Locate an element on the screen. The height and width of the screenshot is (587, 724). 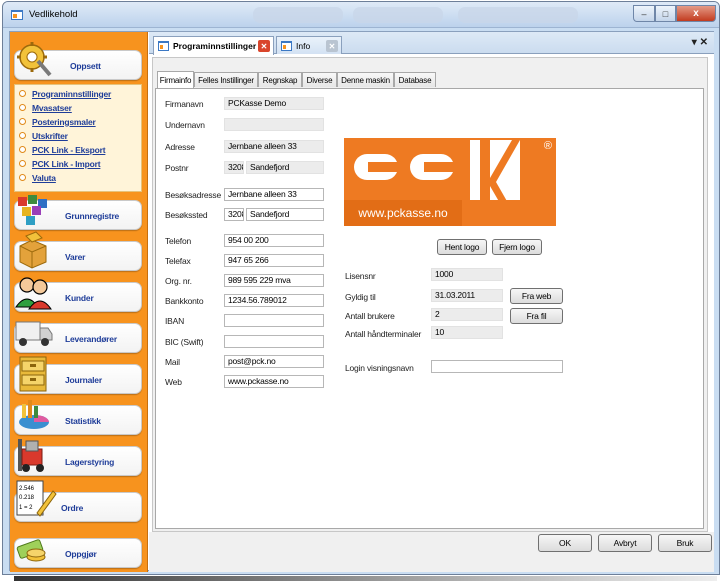
window-title: Vedlikehold is located at coordinates (53, 14).